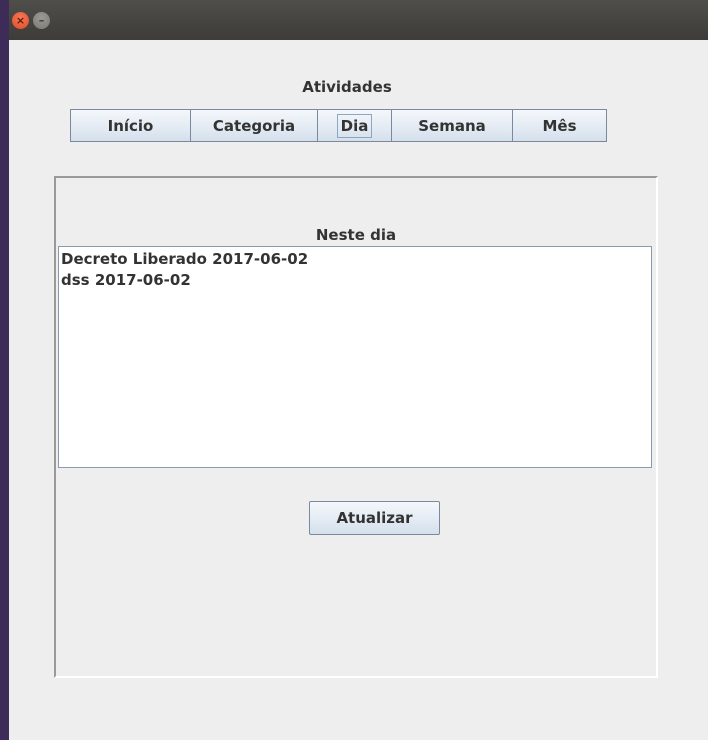 This screenshot has height=740, width=708. I want to click on close-window-icon: ×, so click(20, 20).